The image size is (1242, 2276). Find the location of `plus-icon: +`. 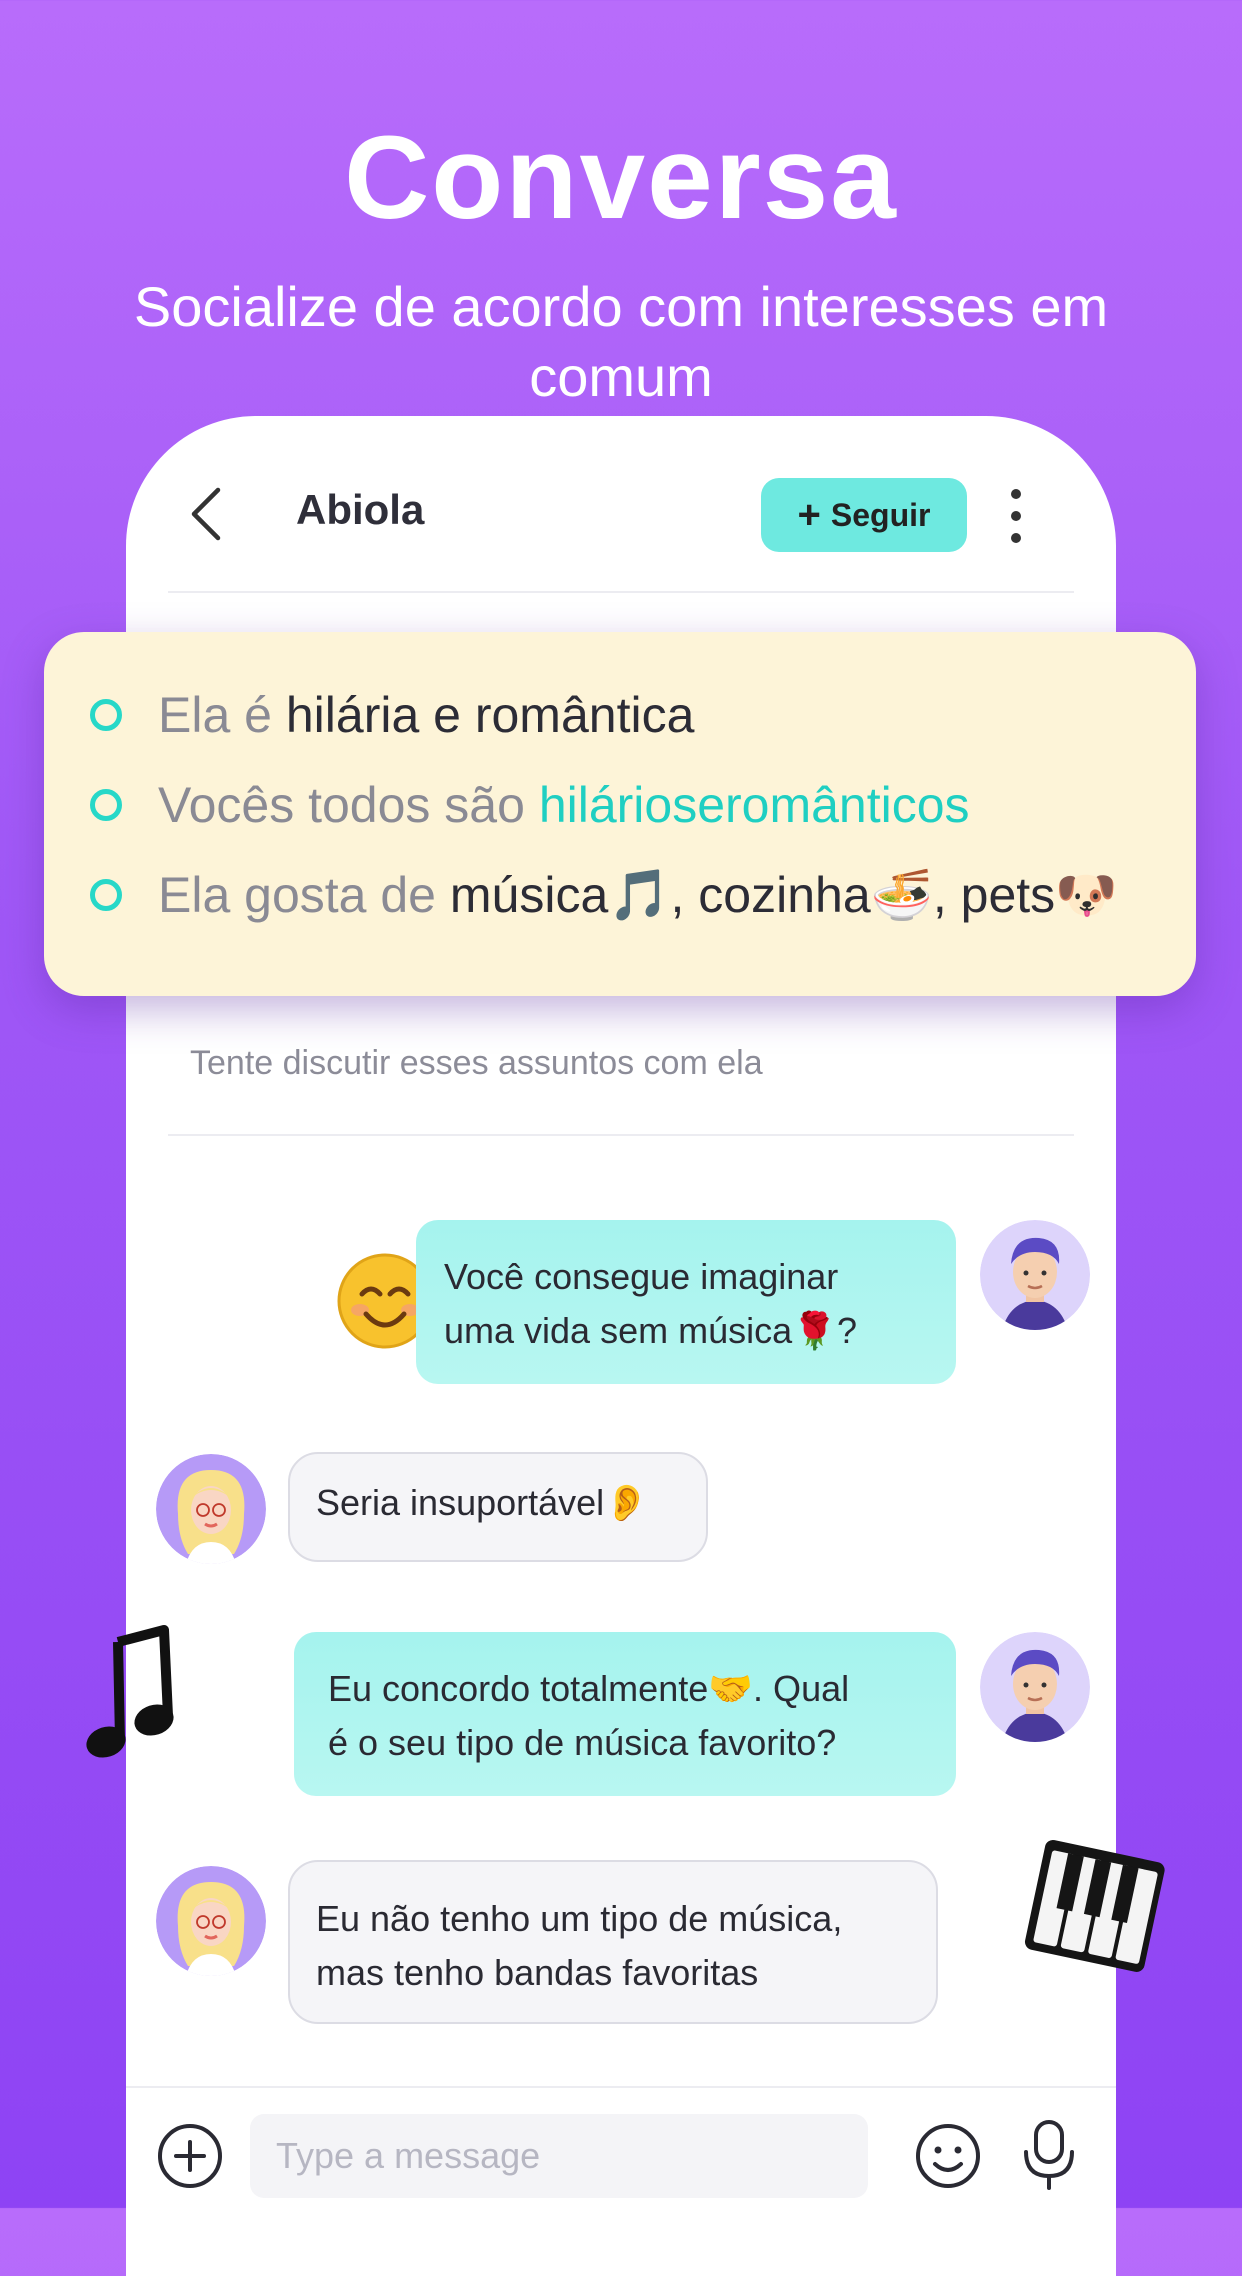

plus-icon: + is located at coordinates (809, 515).